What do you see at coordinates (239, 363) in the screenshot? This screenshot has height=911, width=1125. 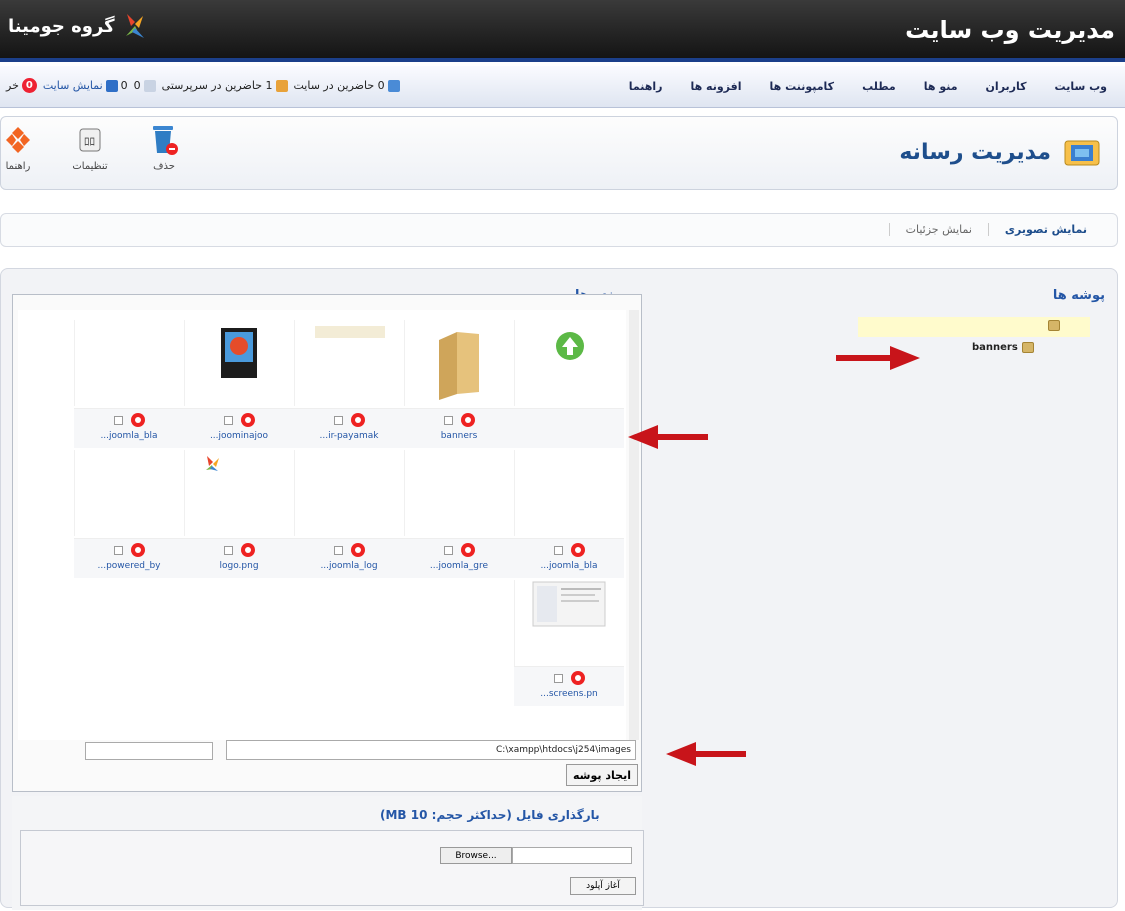 I see `file-thumb-joominajoo` at bounding box center [239, 363].